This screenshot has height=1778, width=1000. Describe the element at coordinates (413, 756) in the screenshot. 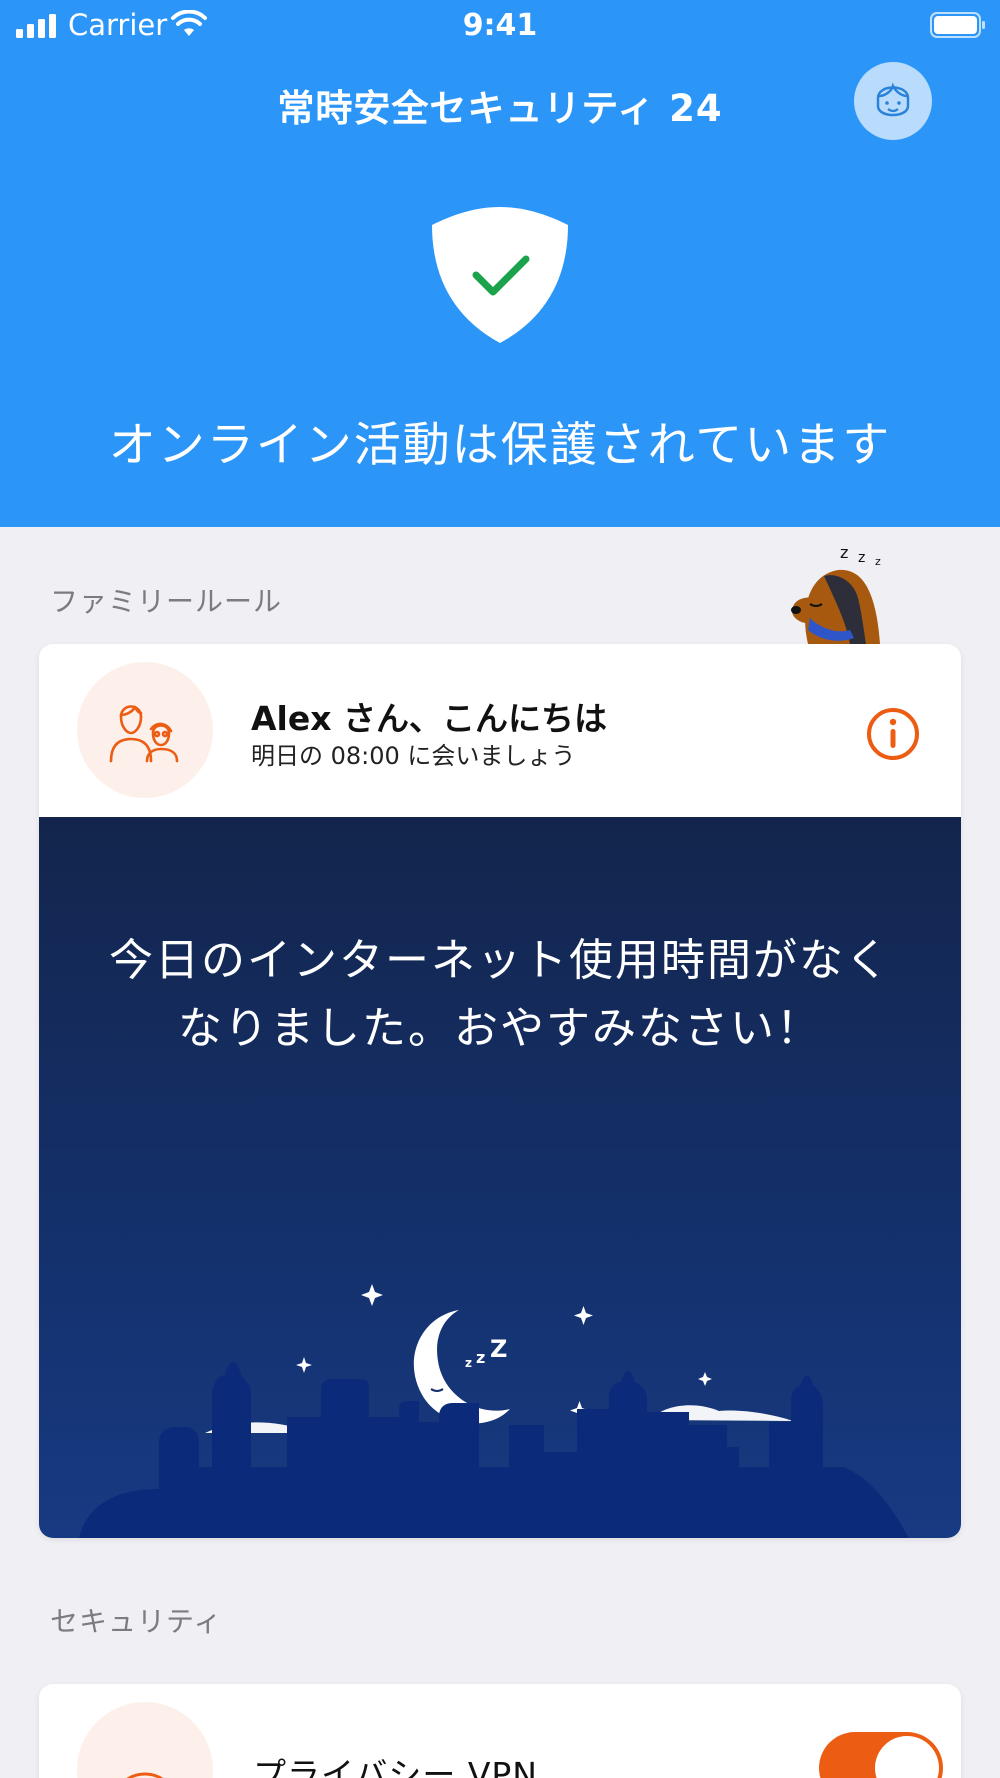

I see `greeting-subtitle: 明日の 08:00 に会いましょう` at that location.